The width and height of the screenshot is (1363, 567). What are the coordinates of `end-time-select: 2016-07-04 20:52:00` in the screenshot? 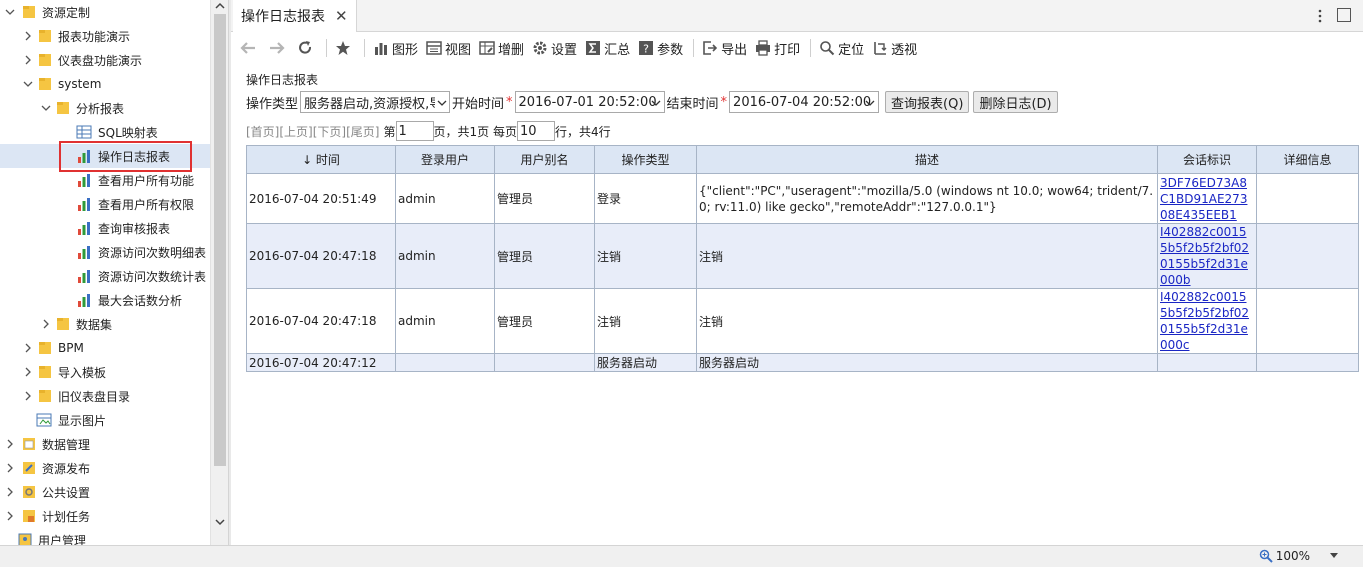 It's located at (804, 102).